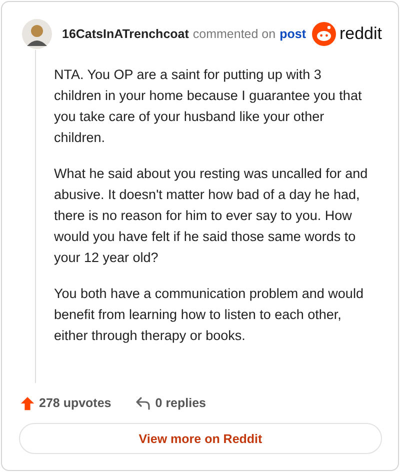 Image resolution: width=400 pixels, height=472 pixels. I want to click on action-text: commented on, so click(234, 34).